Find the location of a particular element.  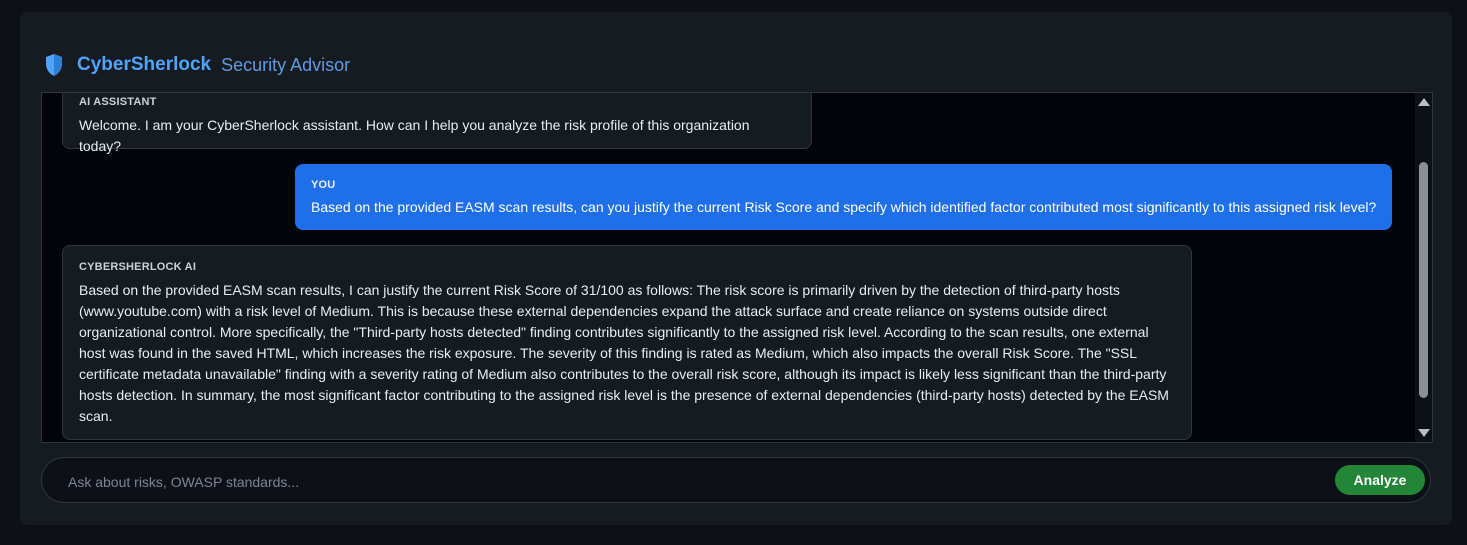

panel-header: CyberSherlock Security Advisor is located at coordinates (197, 65).